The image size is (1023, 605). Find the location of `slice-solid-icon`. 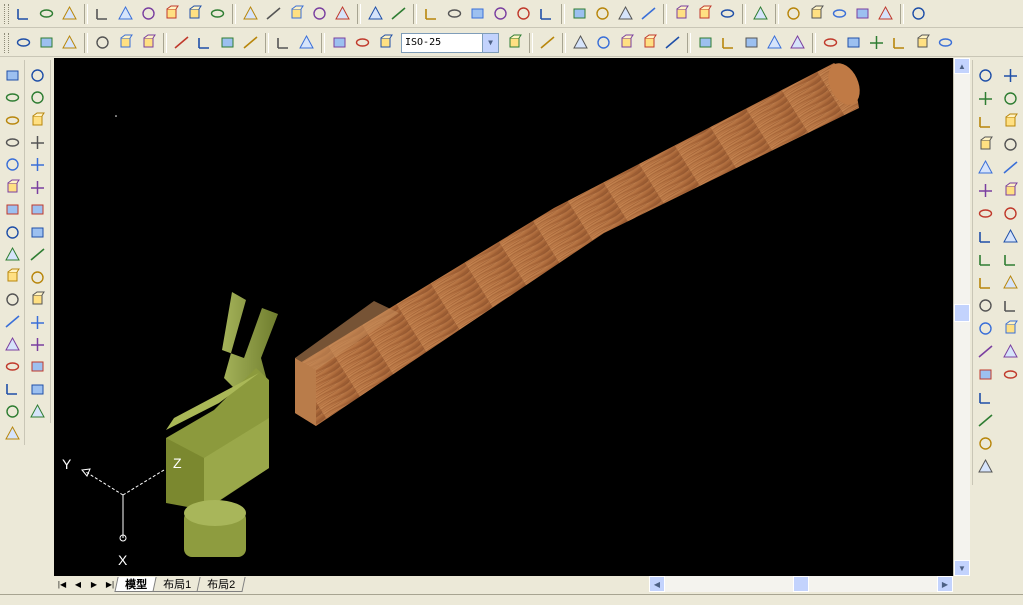

slice-solid-icon is located at coordinates (1010, 259).